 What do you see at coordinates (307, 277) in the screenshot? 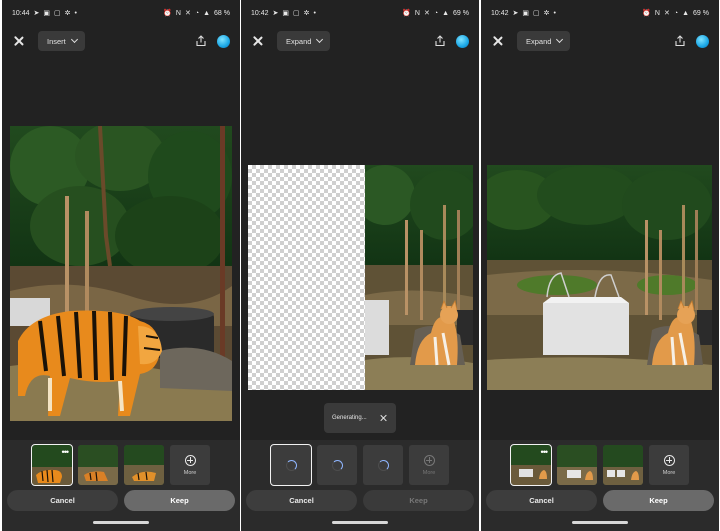
I see `transparent-expand-area` at bounding box center [307, 277].